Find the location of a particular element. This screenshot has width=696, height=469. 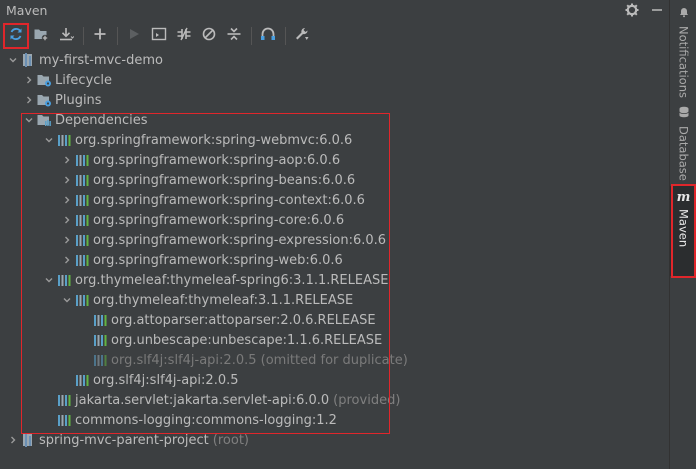

tree-label: spring-mvc-parent-project is located at coordinates (124, 440).